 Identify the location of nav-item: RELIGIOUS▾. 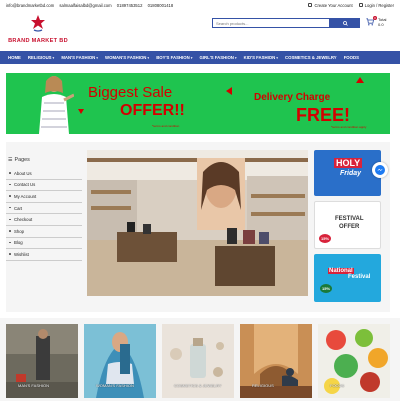
(41, 57).